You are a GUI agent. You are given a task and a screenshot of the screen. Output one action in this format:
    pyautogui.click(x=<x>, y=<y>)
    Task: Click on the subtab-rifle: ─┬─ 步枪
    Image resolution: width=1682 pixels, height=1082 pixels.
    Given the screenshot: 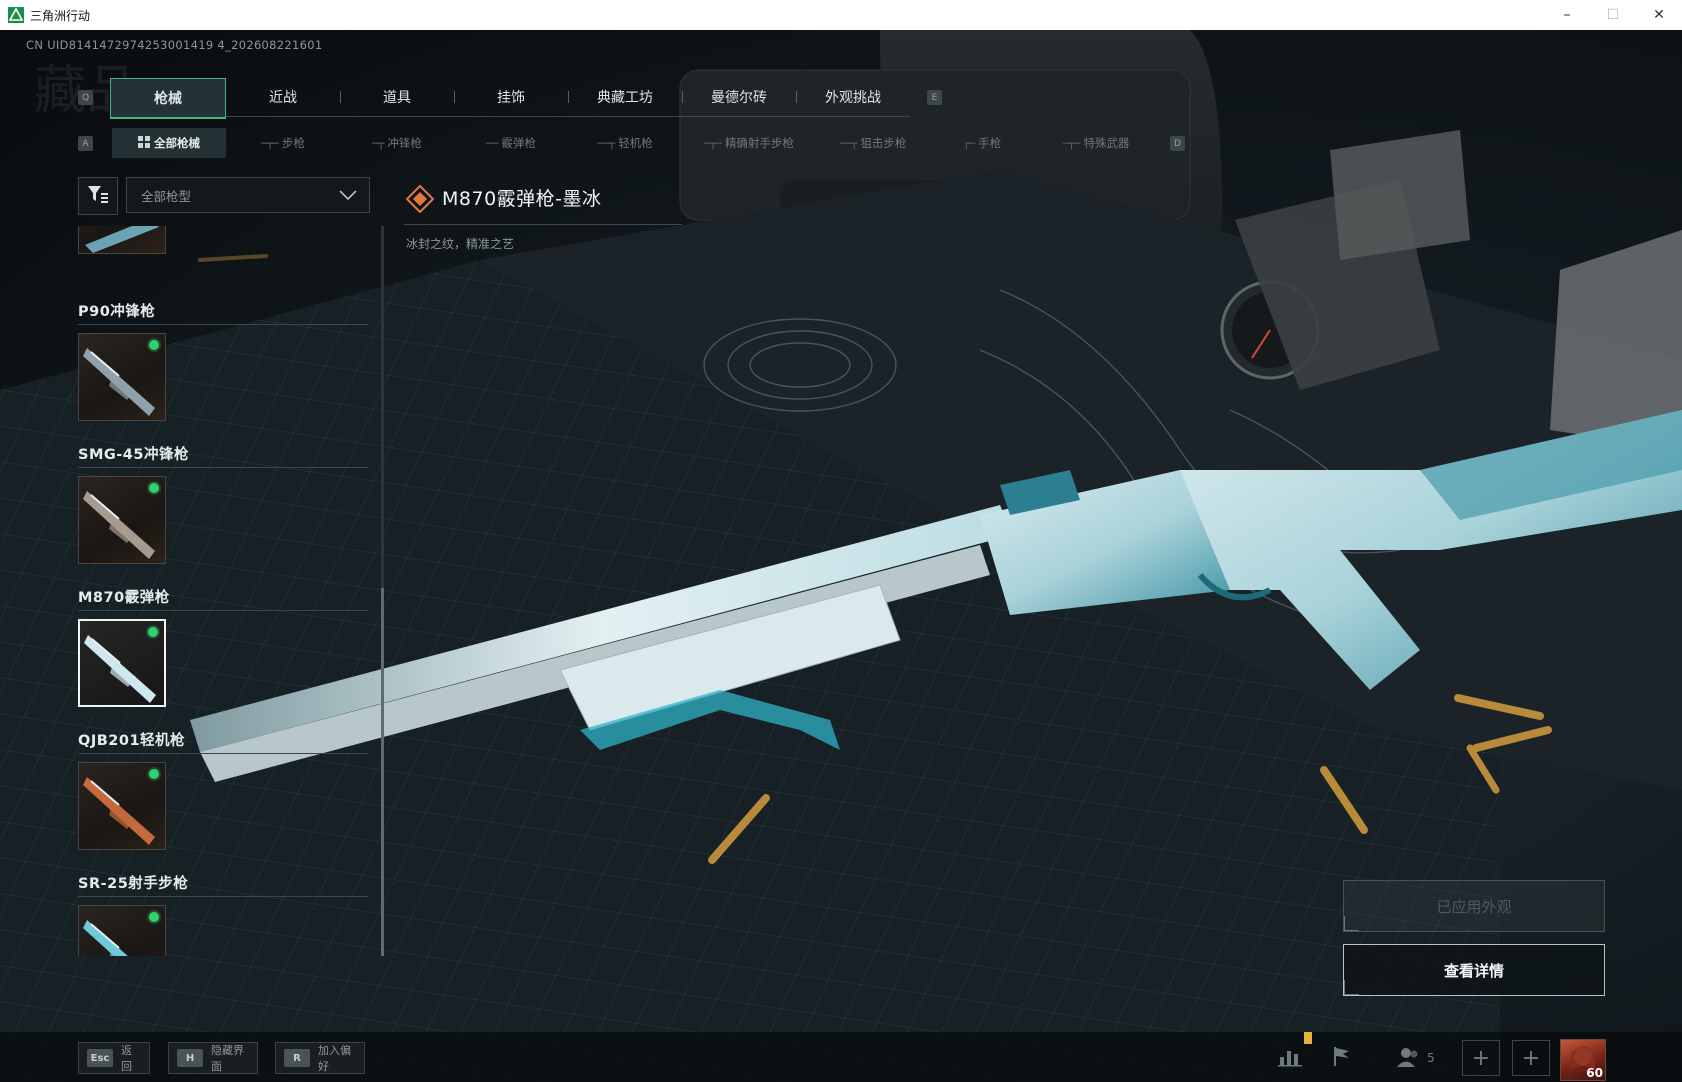 What is the action you would take?
    pyautogui.click(x=283, y=143)
    